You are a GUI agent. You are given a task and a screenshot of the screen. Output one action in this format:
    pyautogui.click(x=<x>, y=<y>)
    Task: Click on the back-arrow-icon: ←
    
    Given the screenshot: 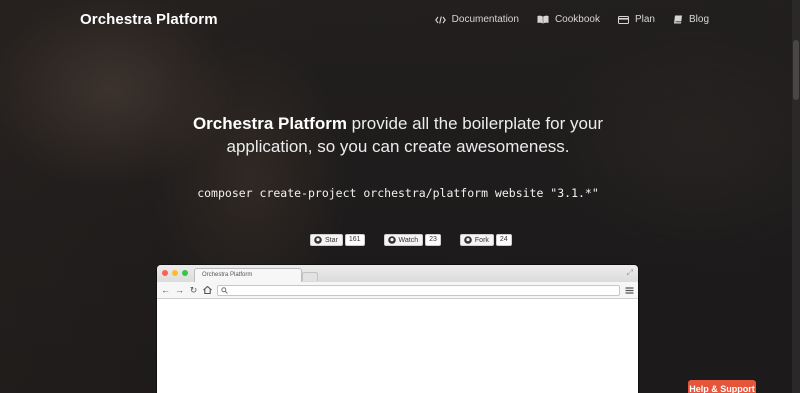 What is the action you would take?
    pyautogui.click(x=165, y=289)
    